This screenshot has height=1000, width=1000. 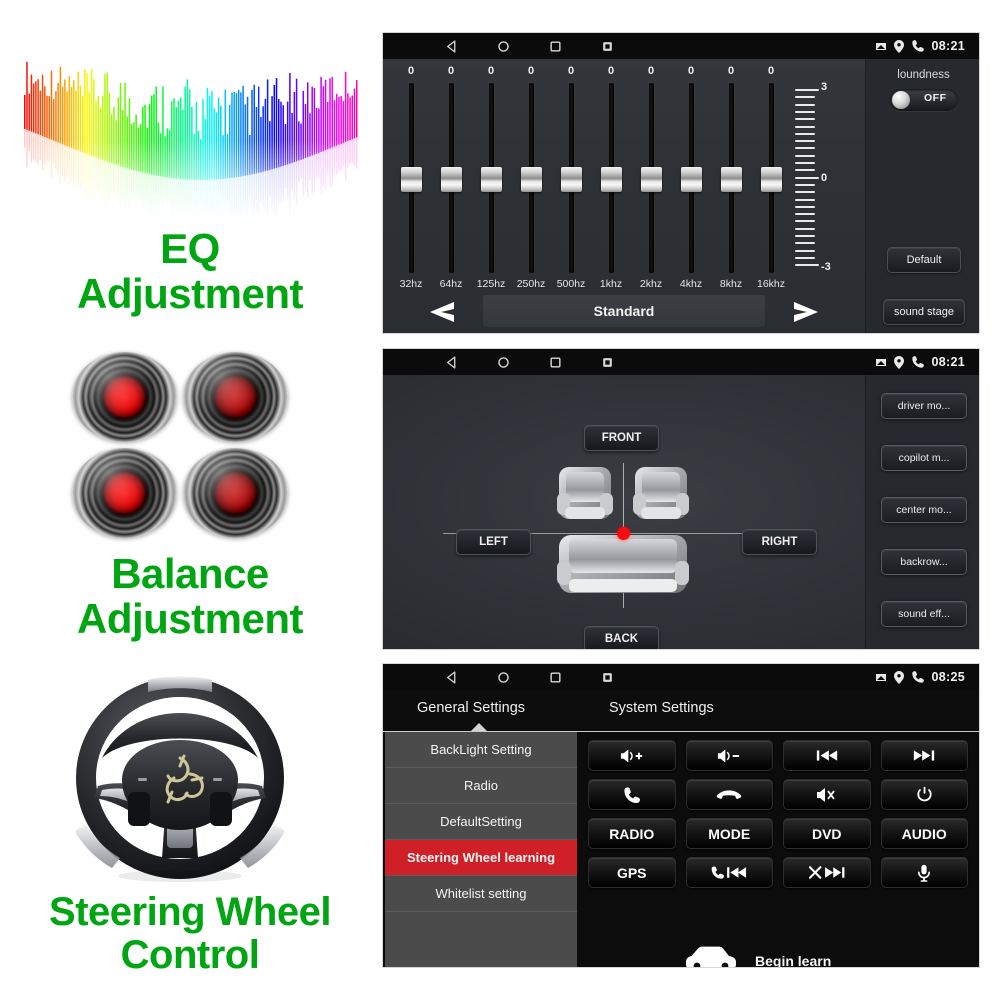 What do you see at coordinates (632, 794) in the screenshot?
I see `answer-call-key` at bounding box center [632, 794].